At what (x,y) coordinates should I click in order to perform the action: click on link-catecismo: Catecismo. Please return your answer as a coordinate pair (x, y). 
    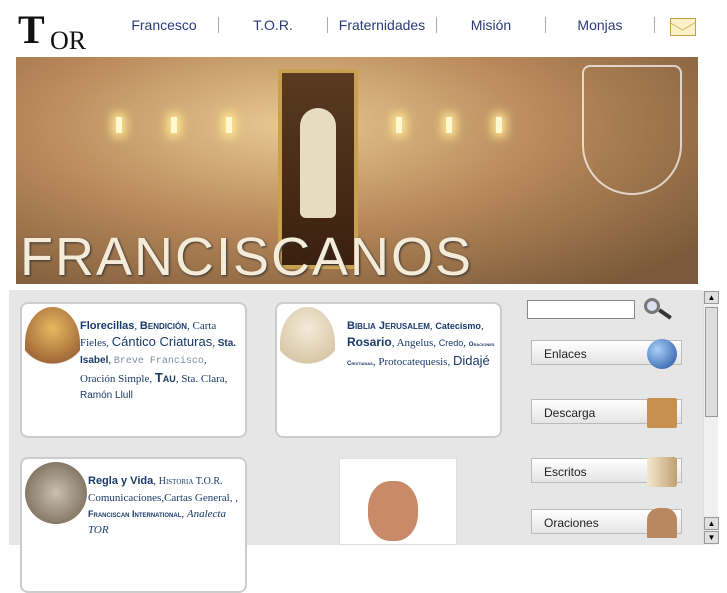
    Looking at the image, I should click on (458, 326).